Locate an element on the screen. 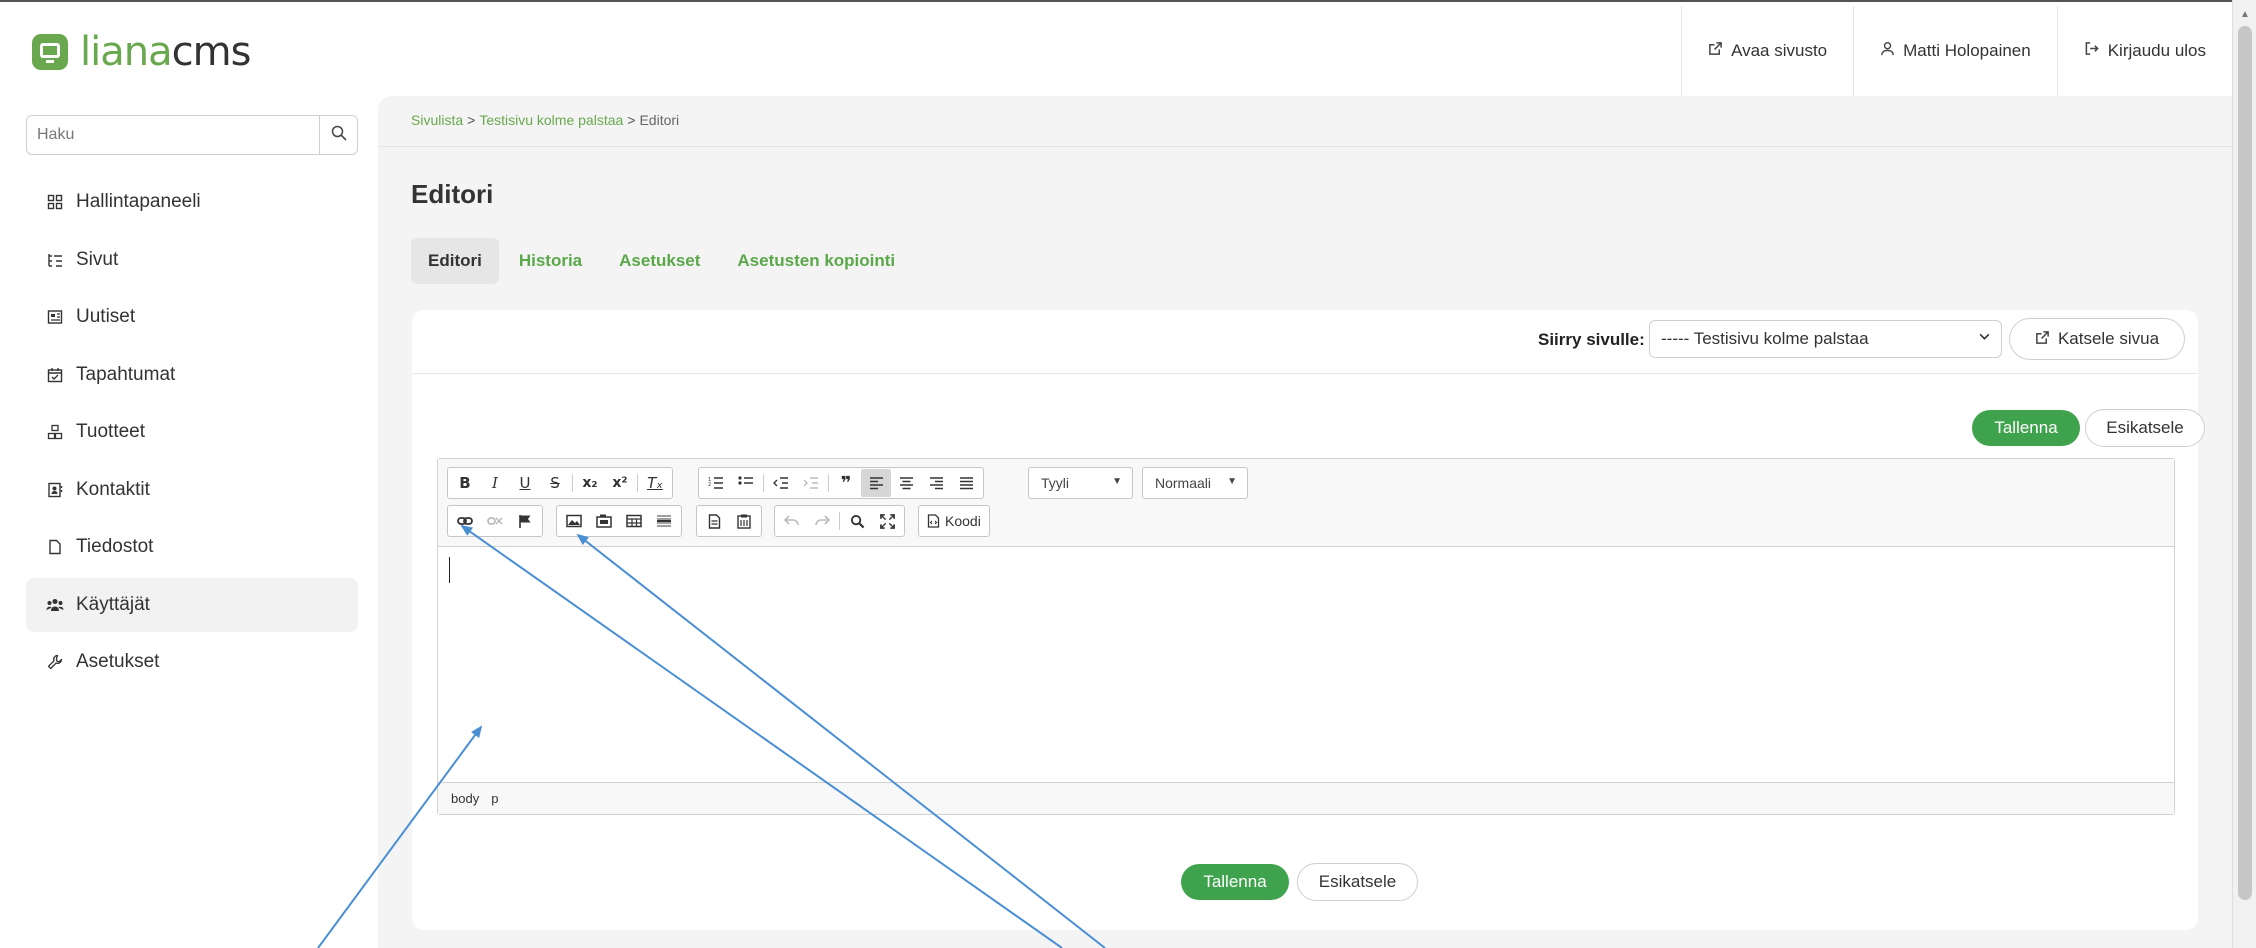 This screenshot has width=2256, height=948. sidebar-item-label: Kontaktit is located at coordinates (113, 489).